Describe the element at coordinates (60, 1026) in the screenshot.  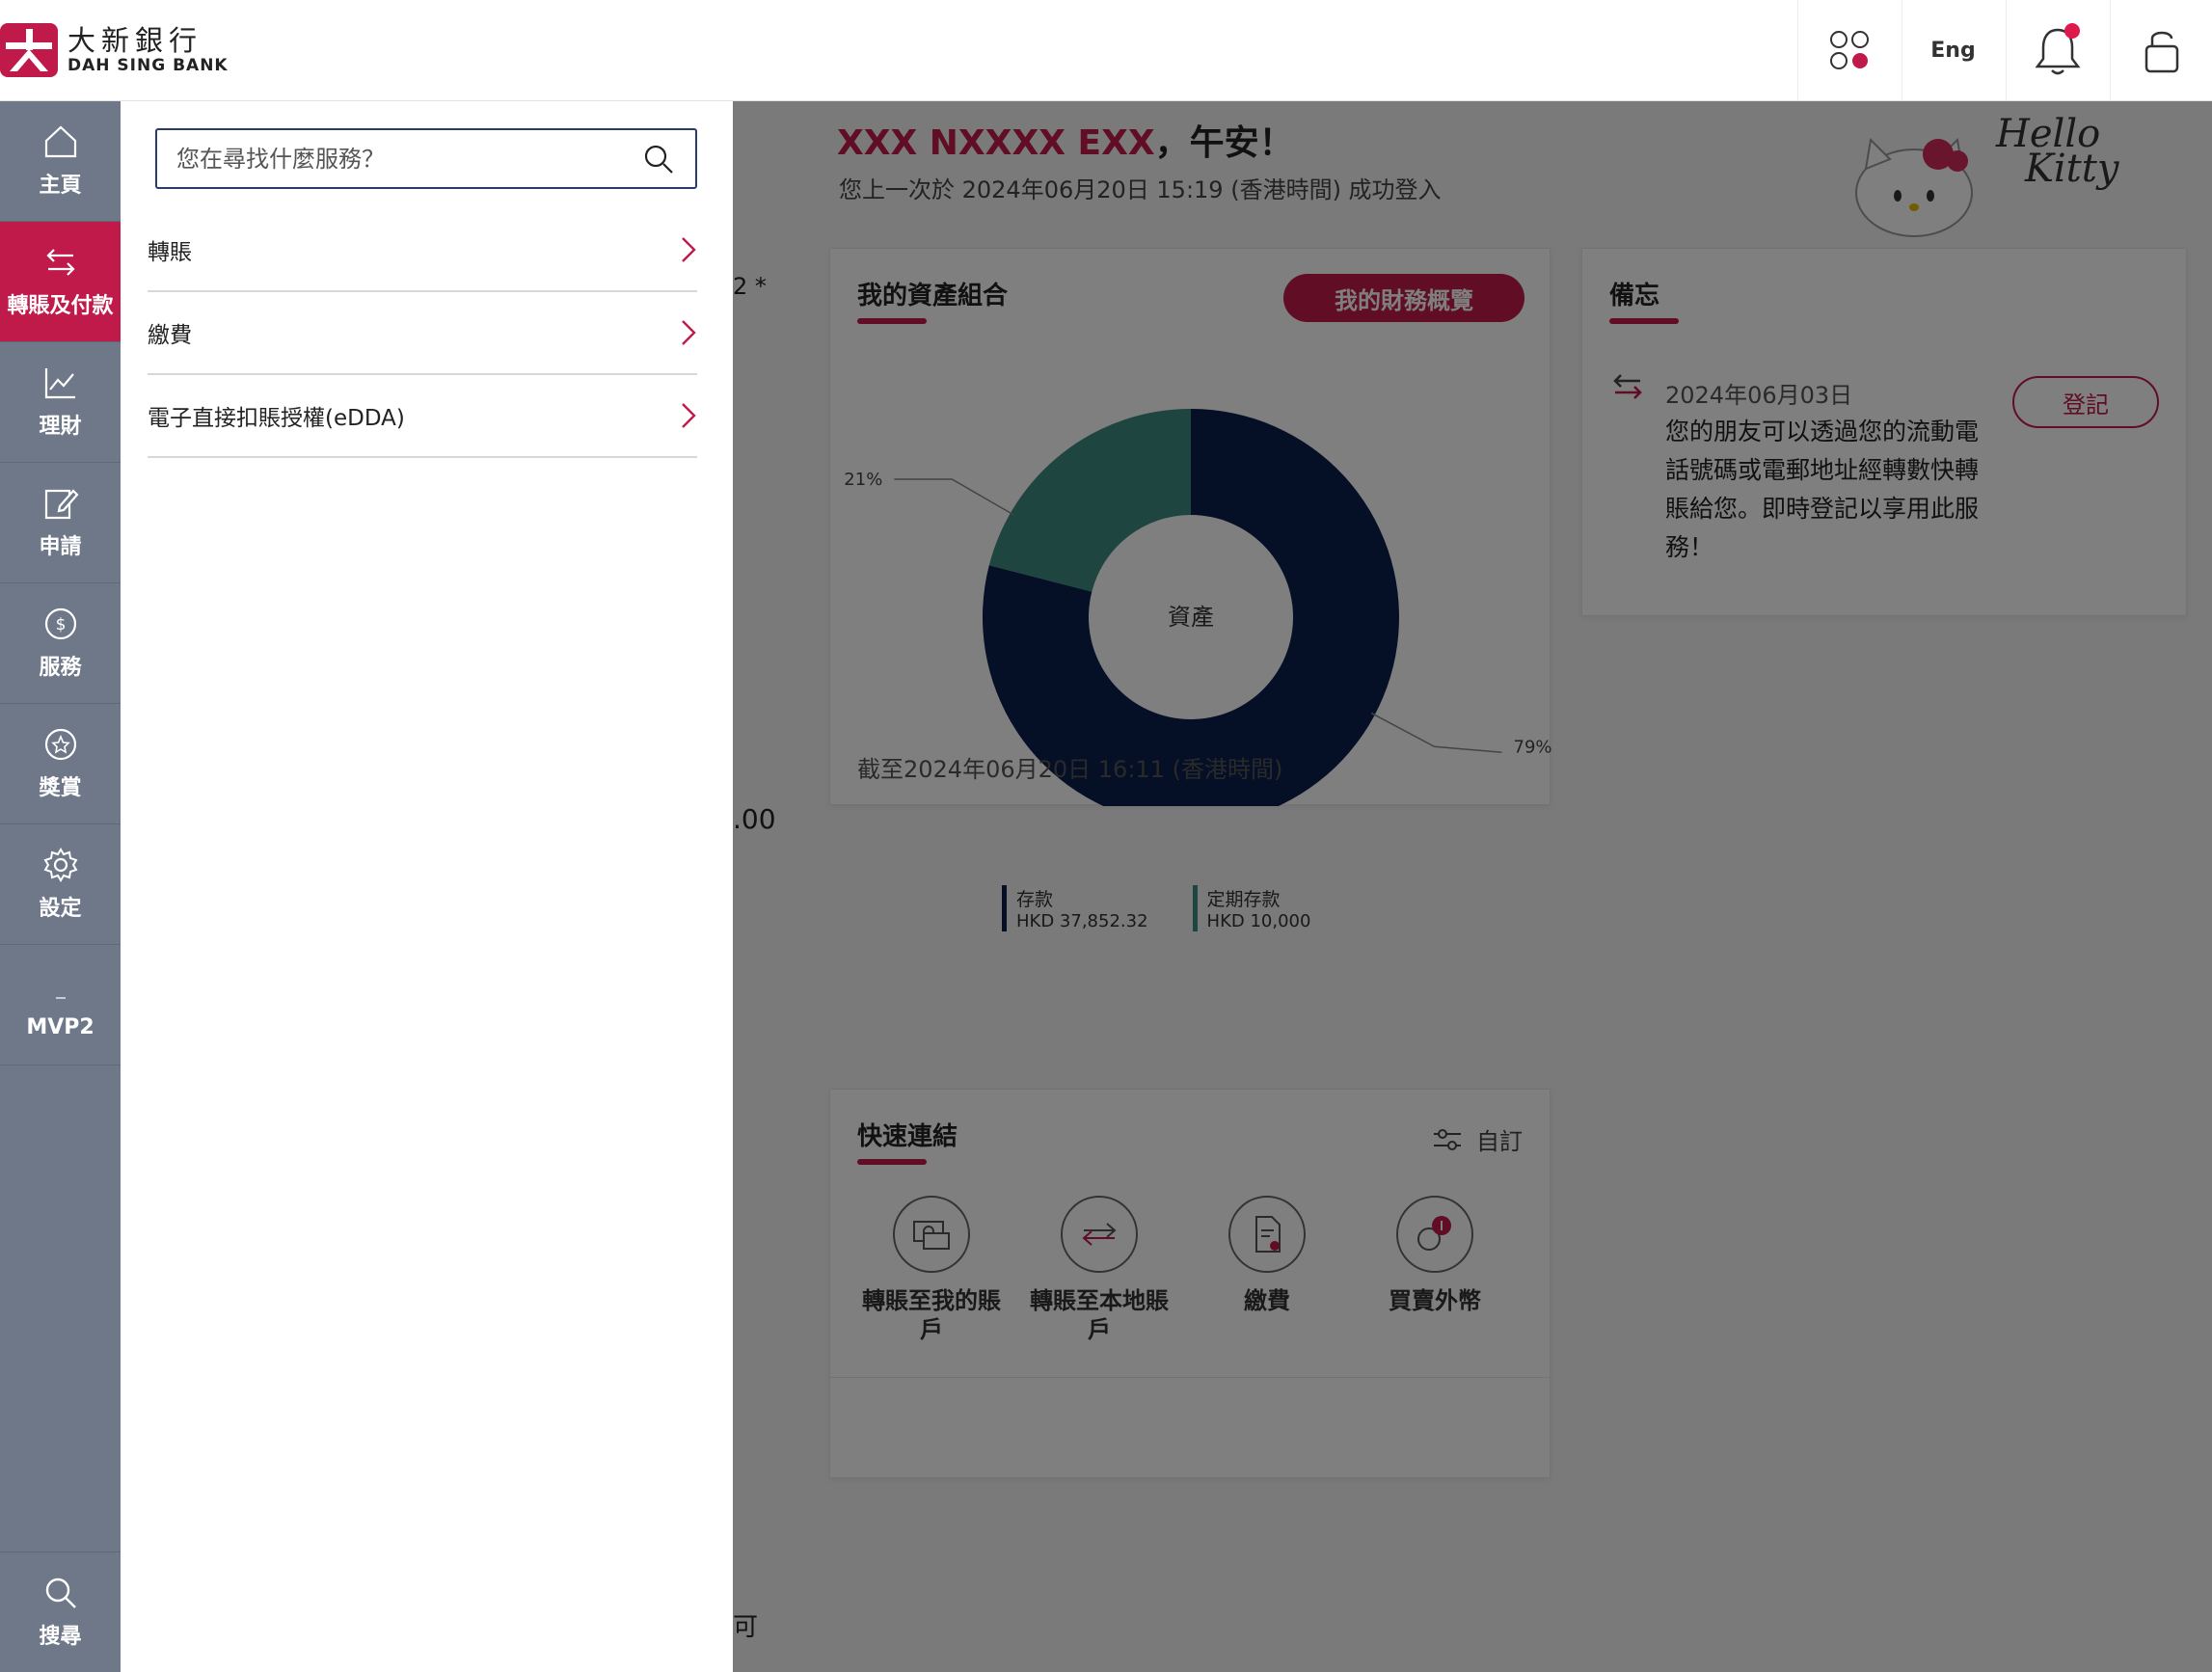
I see `sidebar-item-label: MVP2` at that location.